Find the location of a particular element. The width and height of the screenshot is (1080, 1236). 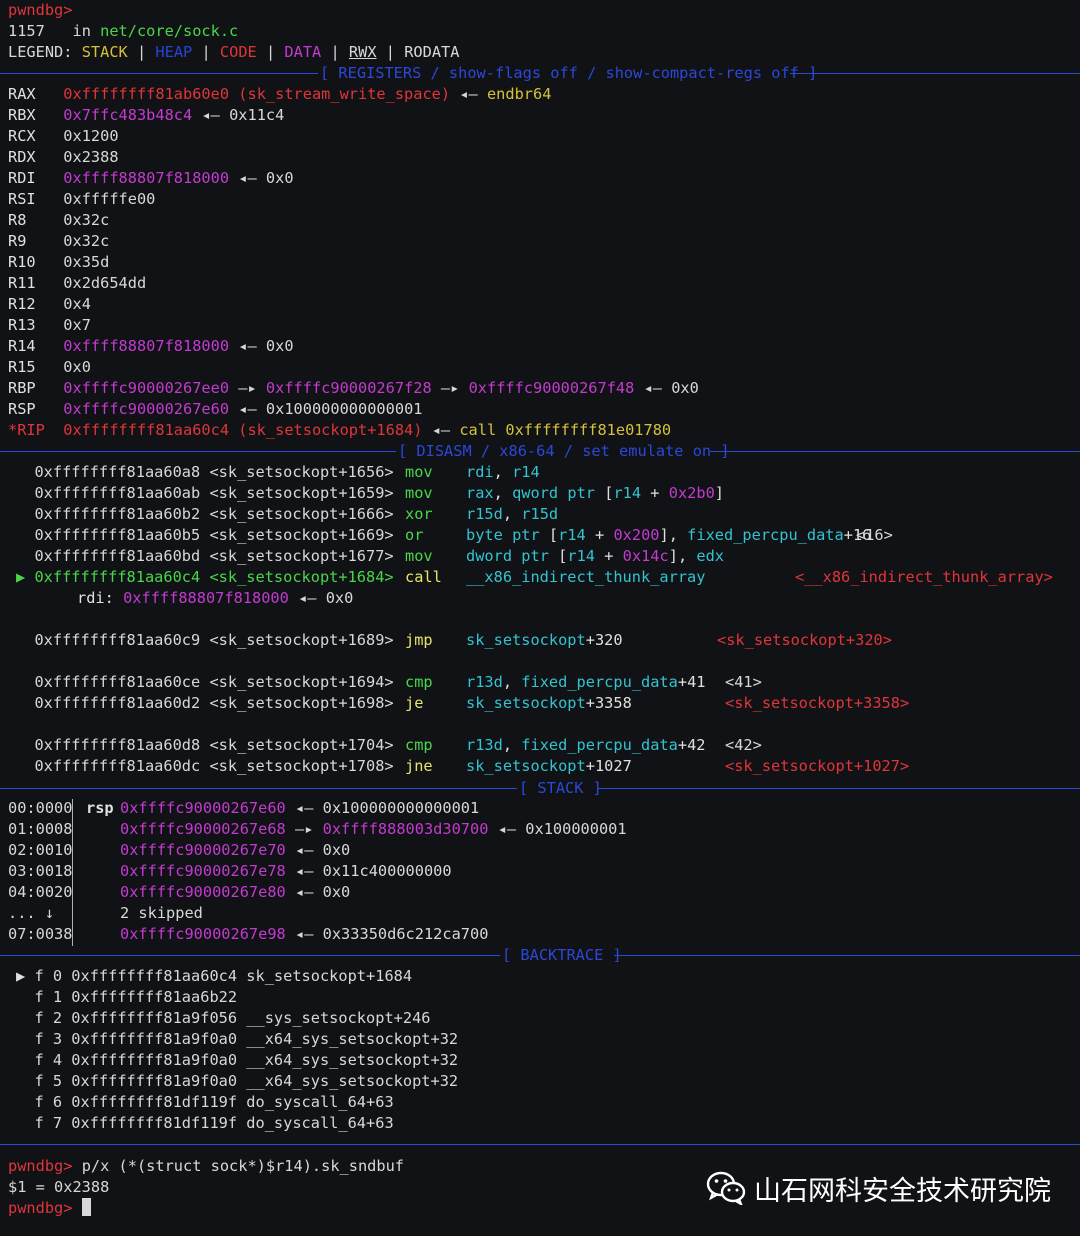

command-text: p/x (*(struct sock*)$r14).sk_sndbuf is located at coordinates (243, 1166).